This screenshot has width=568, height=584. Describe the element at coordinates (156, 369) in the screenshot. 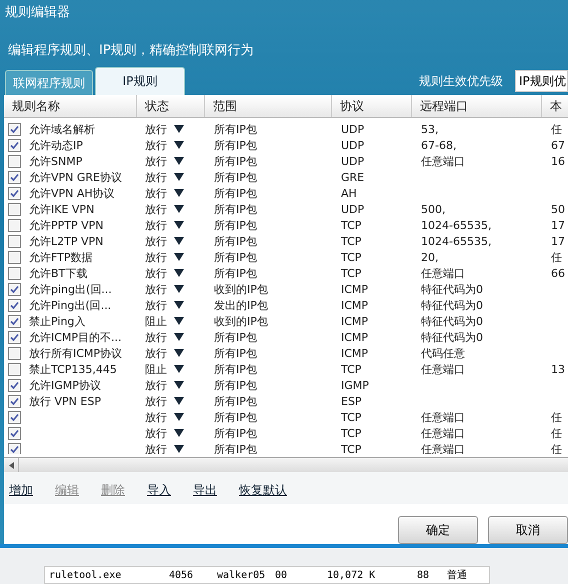

I see `rule-status: 阻止` at that location.